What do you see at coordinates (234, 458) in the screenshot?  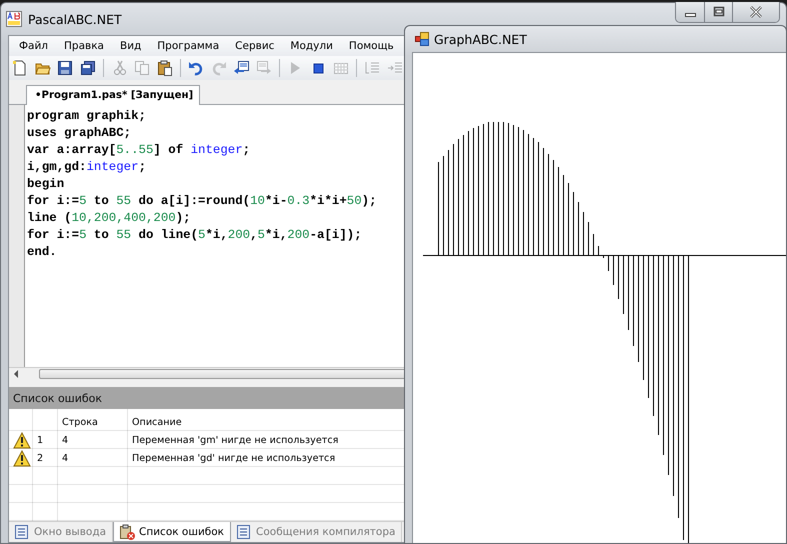 I see `table-cell: Переменная 'gd' нигде не используется` at bounding box center [234, 458].